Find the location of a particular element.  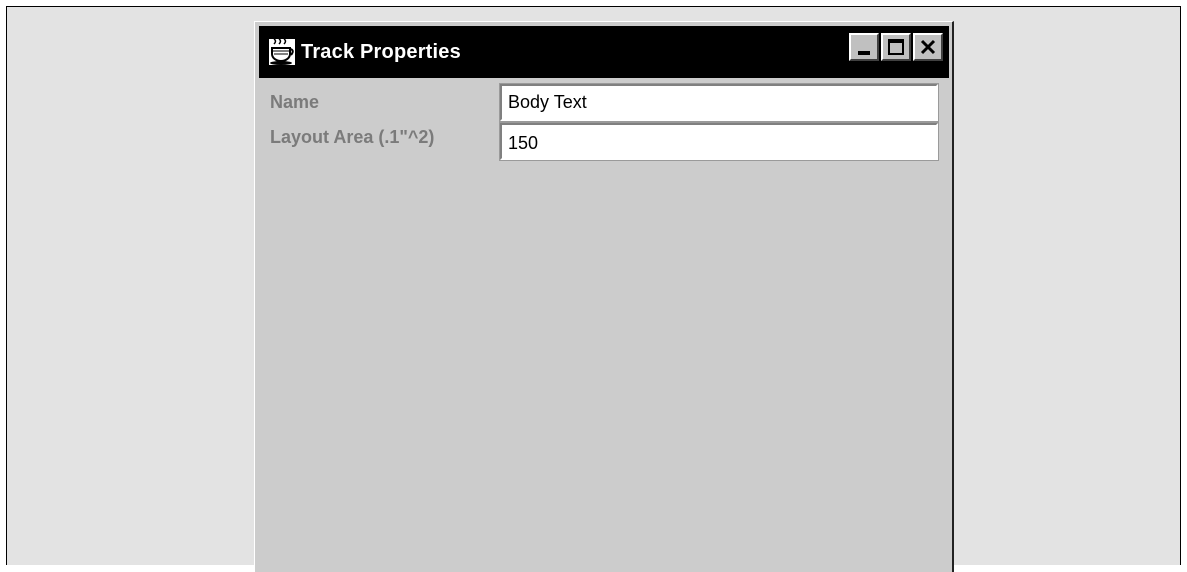

layout-area-row: Layout Area (.1"^2) is located at coordinates (605, 140).